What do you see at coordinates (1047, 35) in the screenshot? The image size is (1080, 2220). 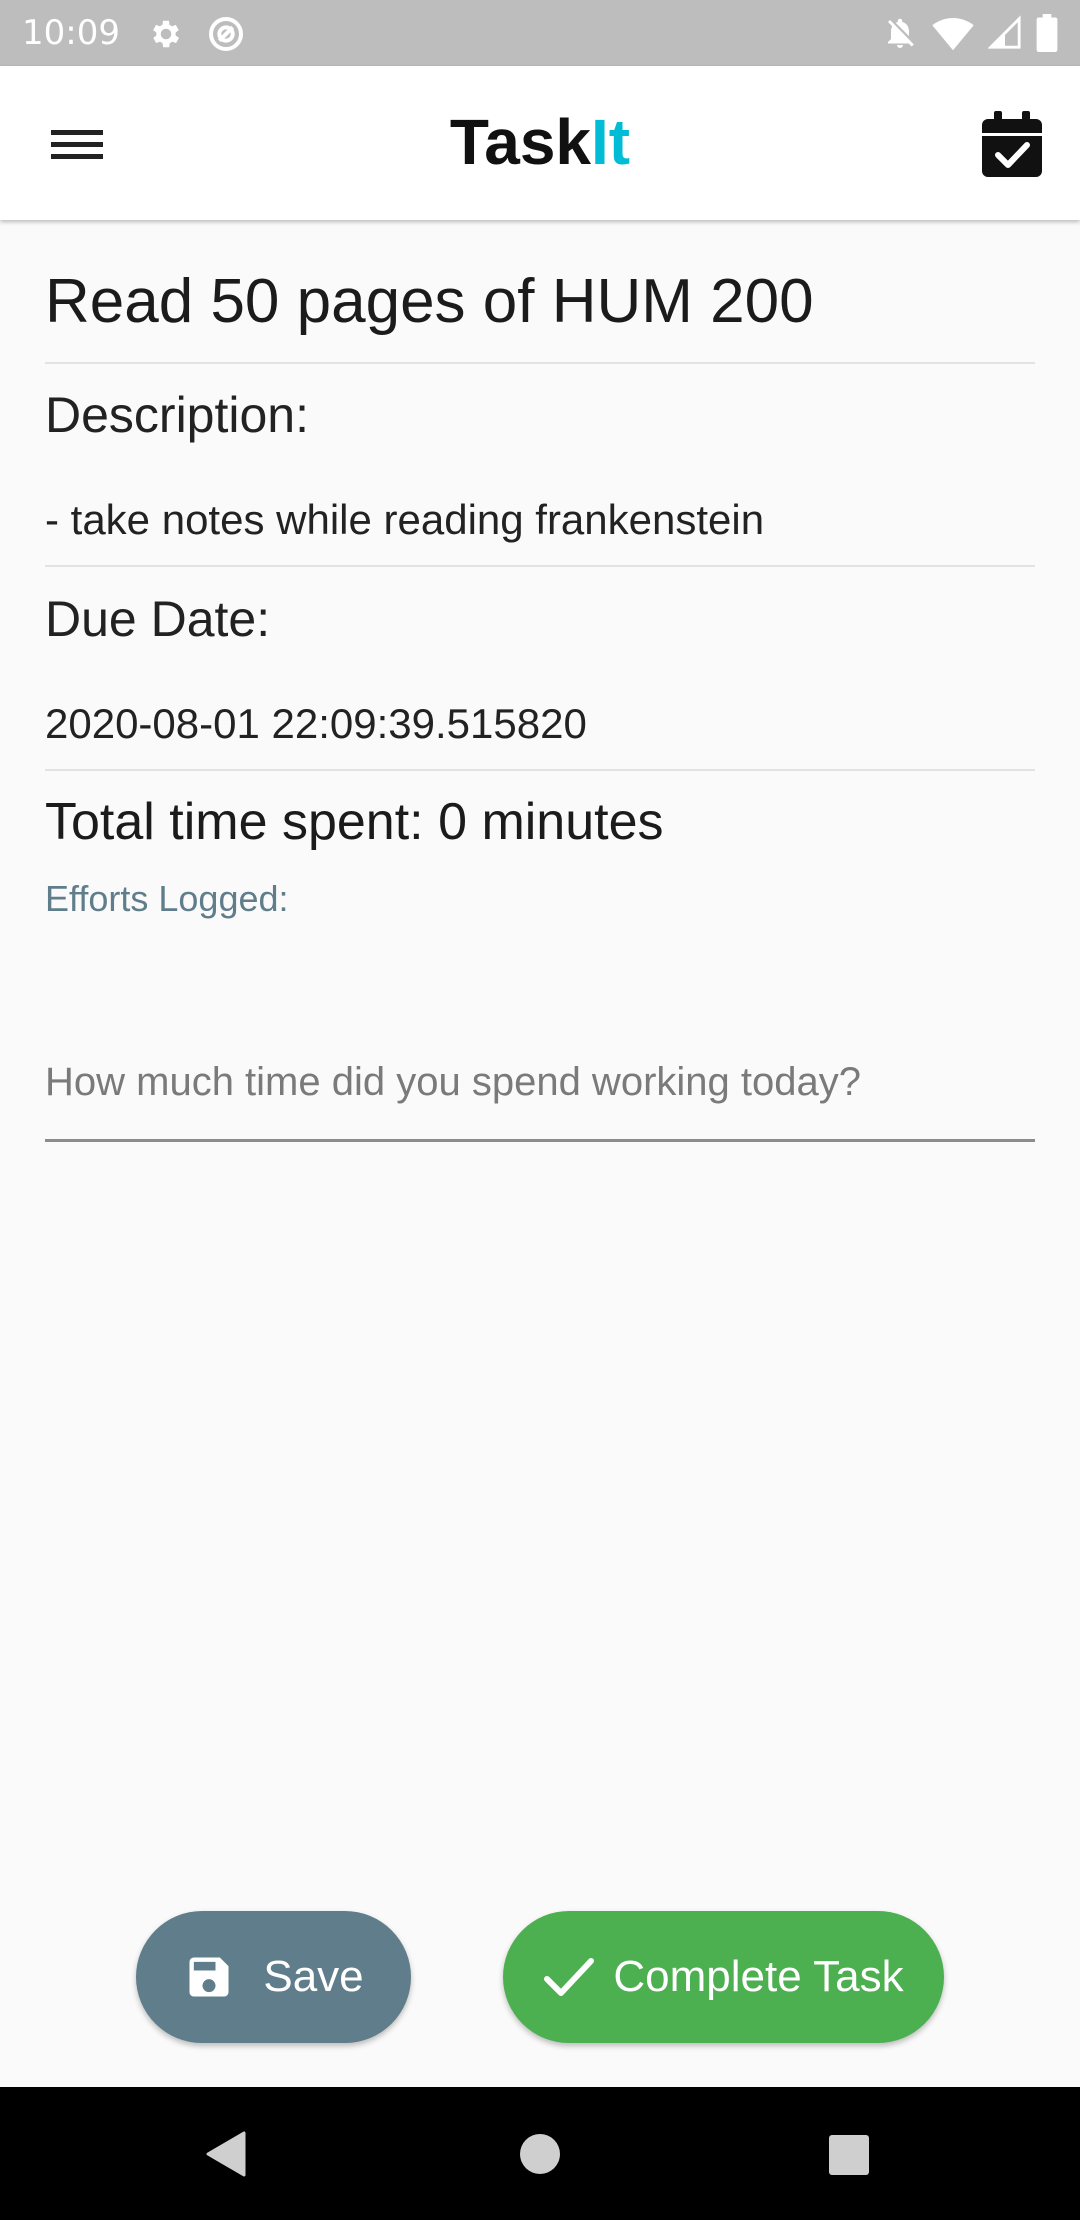 I see `battery-icon` at bounding box center [1047, 35].